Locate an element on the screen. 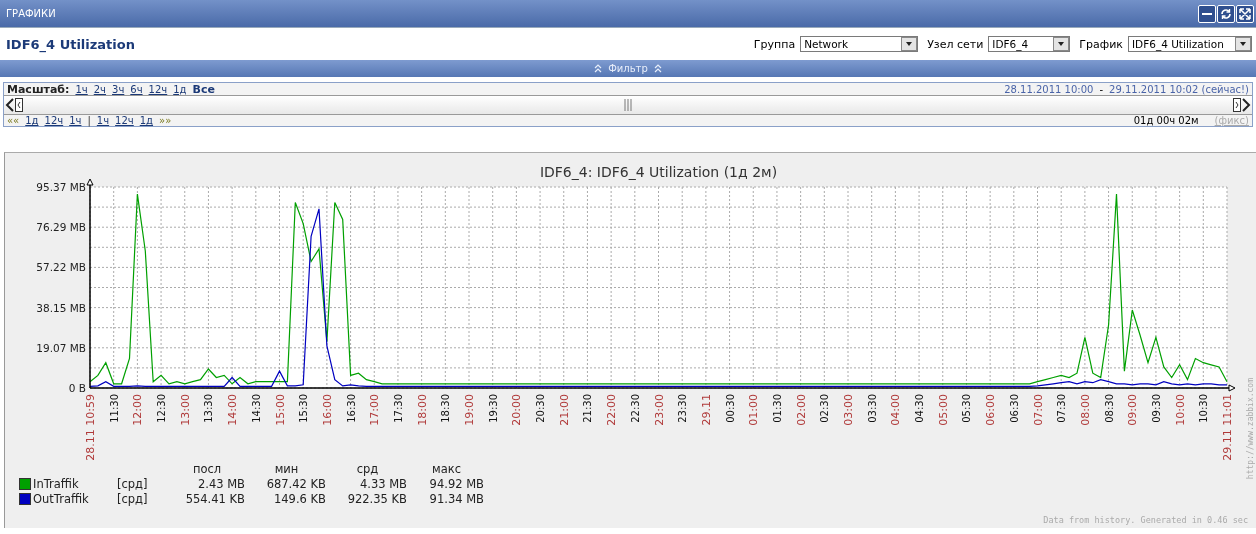  x-tick-label: 12:00 is located at coordinates (138, 410).